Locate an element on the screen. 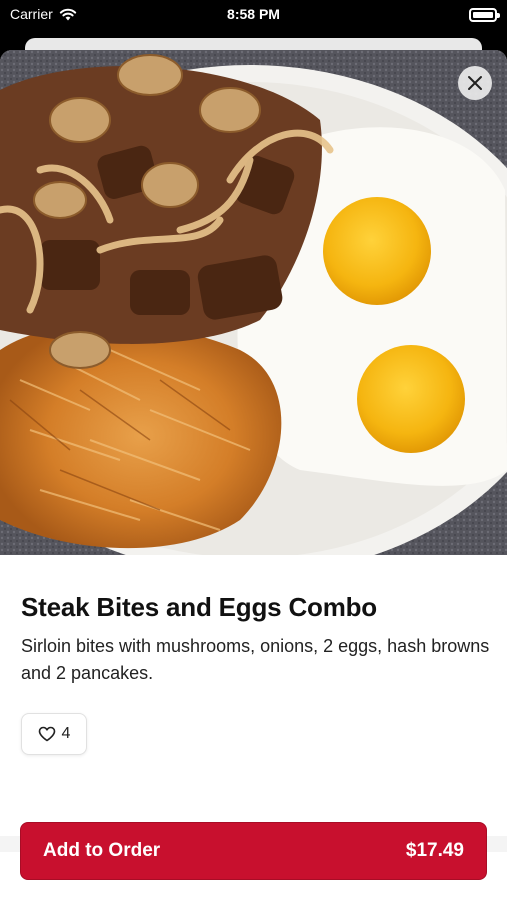 The height and width of the screenshot is (900, 507). heart-icon is located at coordinates (46, 734).